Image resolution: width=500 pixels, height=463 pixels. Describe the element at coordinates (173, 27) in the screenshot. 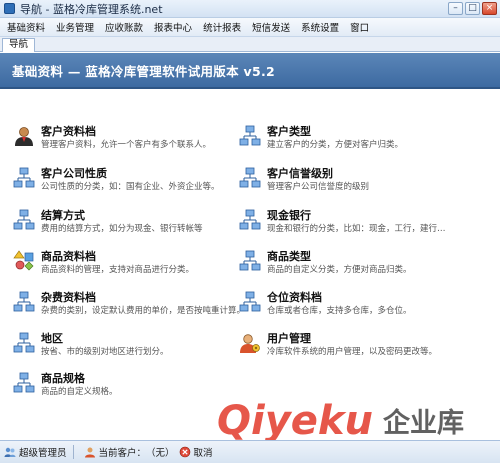

I see `menu-item-reports: 报表中心` at that location.